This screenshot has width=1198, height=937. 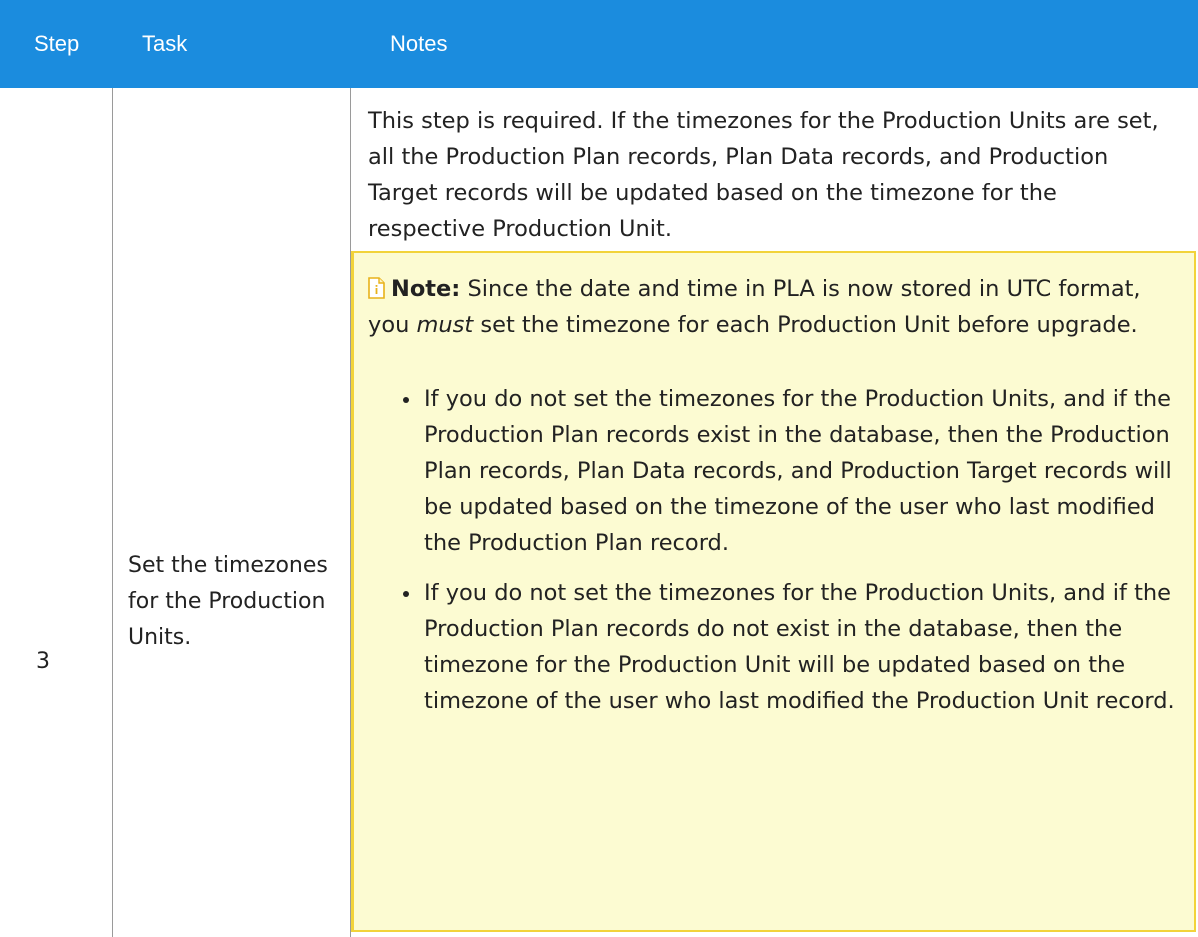 What do you see at coordinates (445, 325) in the screenshot?
I see `note-emphasis: must` at bounding box center [445, 325].